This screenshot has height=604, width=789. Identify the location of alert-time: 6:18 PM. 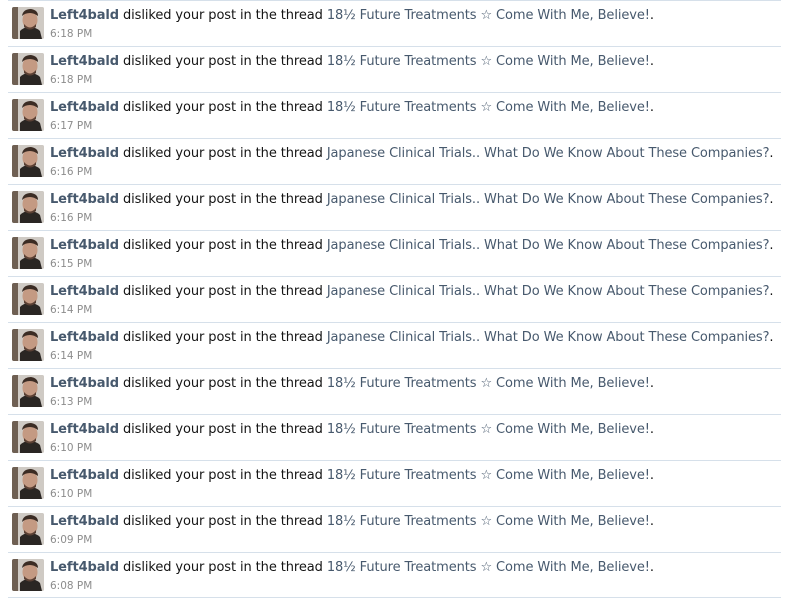
(71, 80).